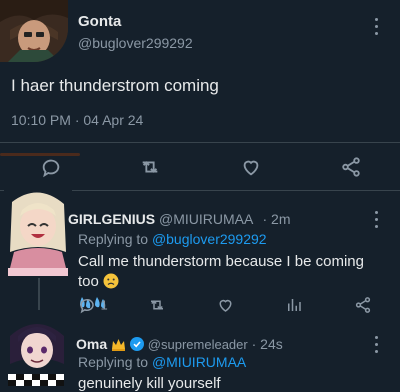 The image size is (400, 392). What do you see at coordinates (115, 85) in the screenshot?
I see `tweet-text: I haer thunderstrom coming` at bounding box center [115, 85].